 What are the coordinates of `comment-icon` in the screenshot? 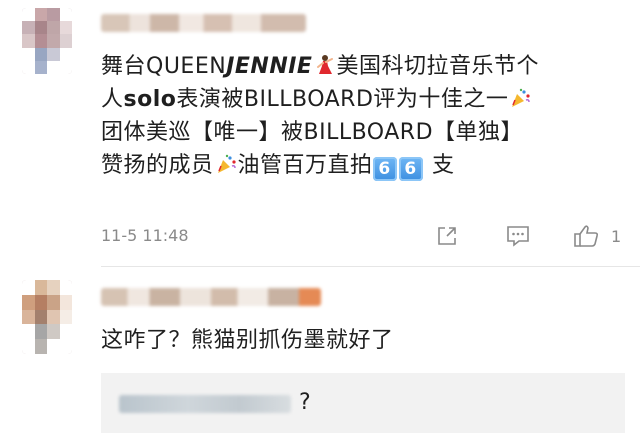 It's located at (518, 236).